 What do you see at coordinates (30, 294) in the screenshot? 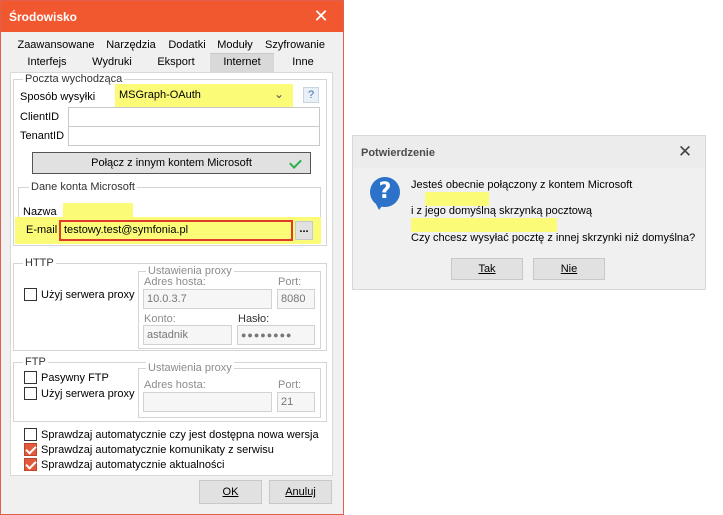
I see `http-use-proxy-checkbox` at bounding box center [30, 294].